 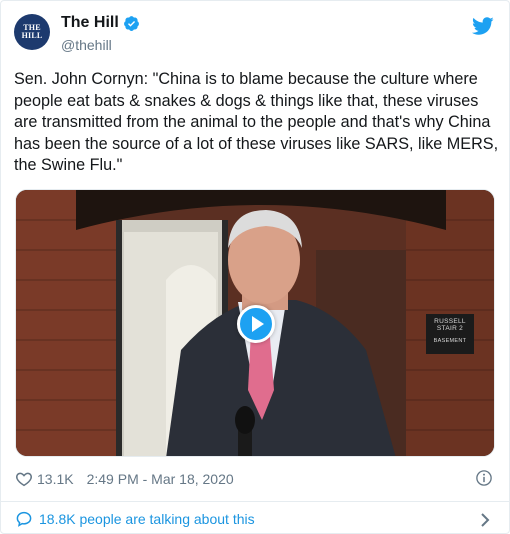 What do you see at coordinates (160, 479) in the screenshot?
I see `tweet-timestamp: 2:49 PM - Mar 18, 2020` at bounding box center [160, 479].